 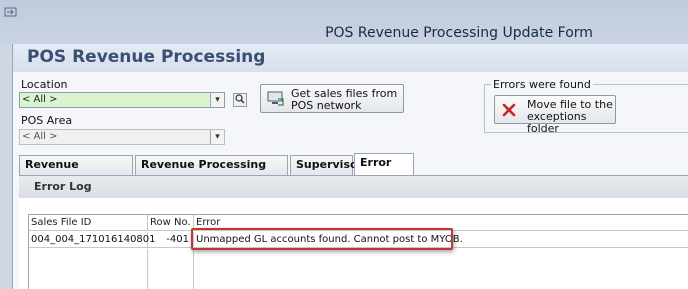 What do you see at coordinates (40, 136) in the screenshot?
I see `pos-area-combo-value: < All >` at bounding box center [40, 136].